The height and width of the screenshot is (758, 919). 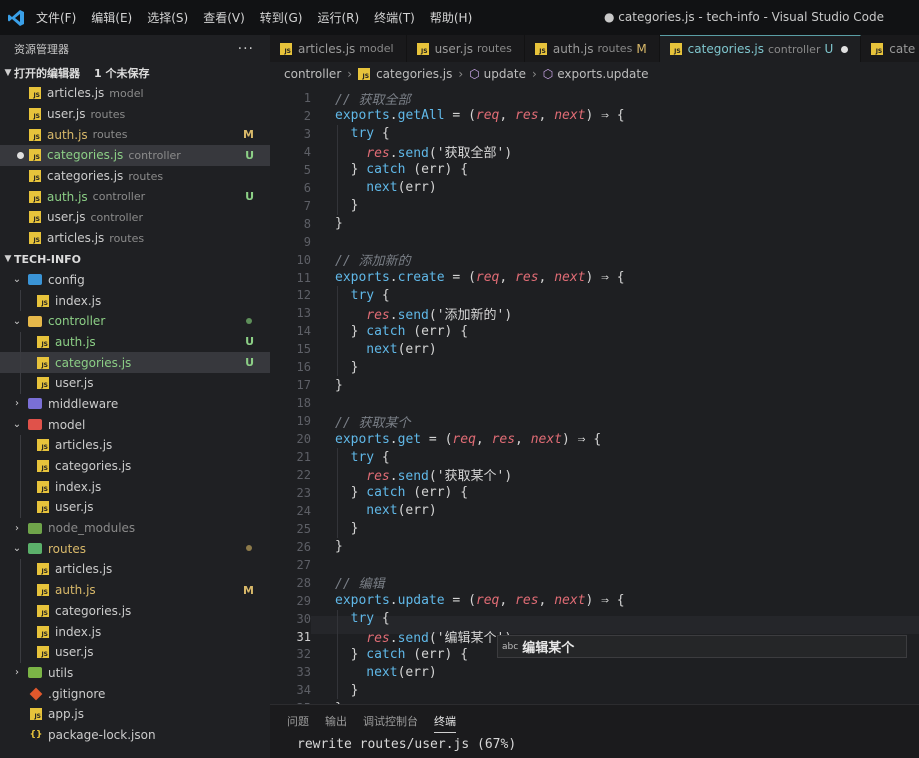 What do you see at coordinates (83, 403) in the screenshot?
I see `folder-name: middleware` at bounding box center [83, 403].